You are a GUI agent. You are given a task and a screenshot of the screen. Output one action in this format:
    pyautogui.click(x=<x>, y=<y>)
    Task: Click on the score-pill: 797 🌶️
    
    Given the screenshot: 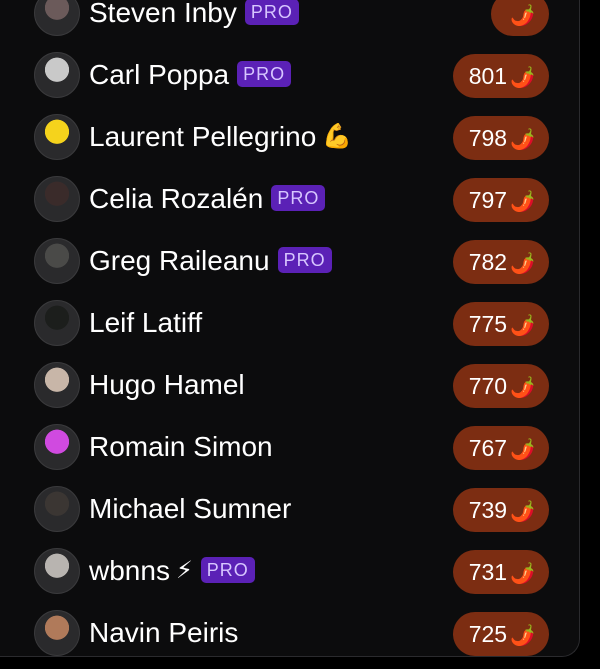 What is the action you would take?
    pyautogui.click(x=500, y=200)
    